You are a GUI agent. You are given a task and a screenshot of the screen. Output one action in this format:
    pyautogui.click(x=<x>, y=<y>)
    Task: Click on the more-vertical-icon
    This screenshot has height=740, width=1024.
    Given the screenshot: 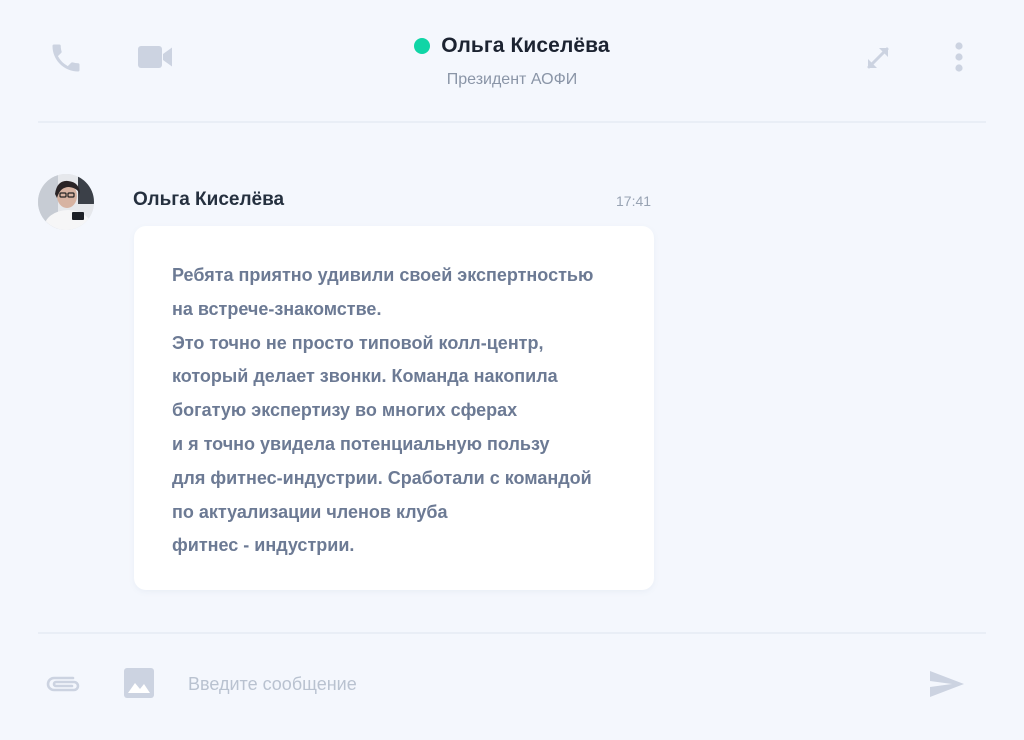 What is the action you would take?
    pyautogui.click(x=959, y=57)
    